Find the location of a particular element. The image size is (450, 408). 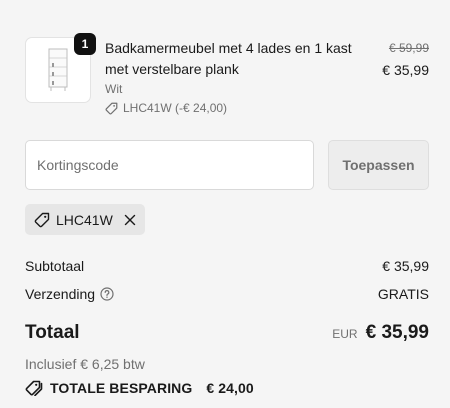

shipping-label: Verzending is located at coordinates (60, 294).